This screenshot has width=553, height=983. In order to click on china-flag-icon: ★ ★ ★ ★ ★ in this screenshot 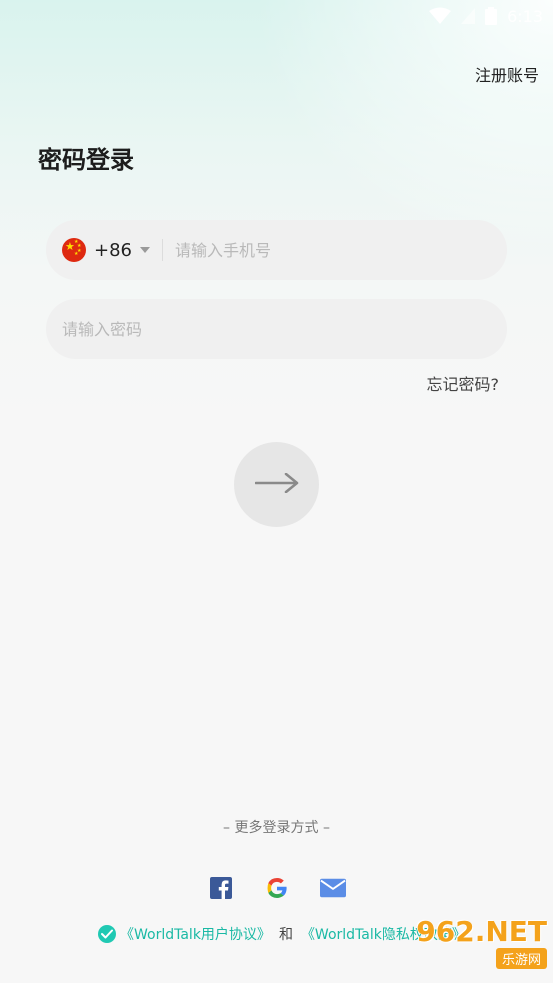, I will do `click(74, 250)`.